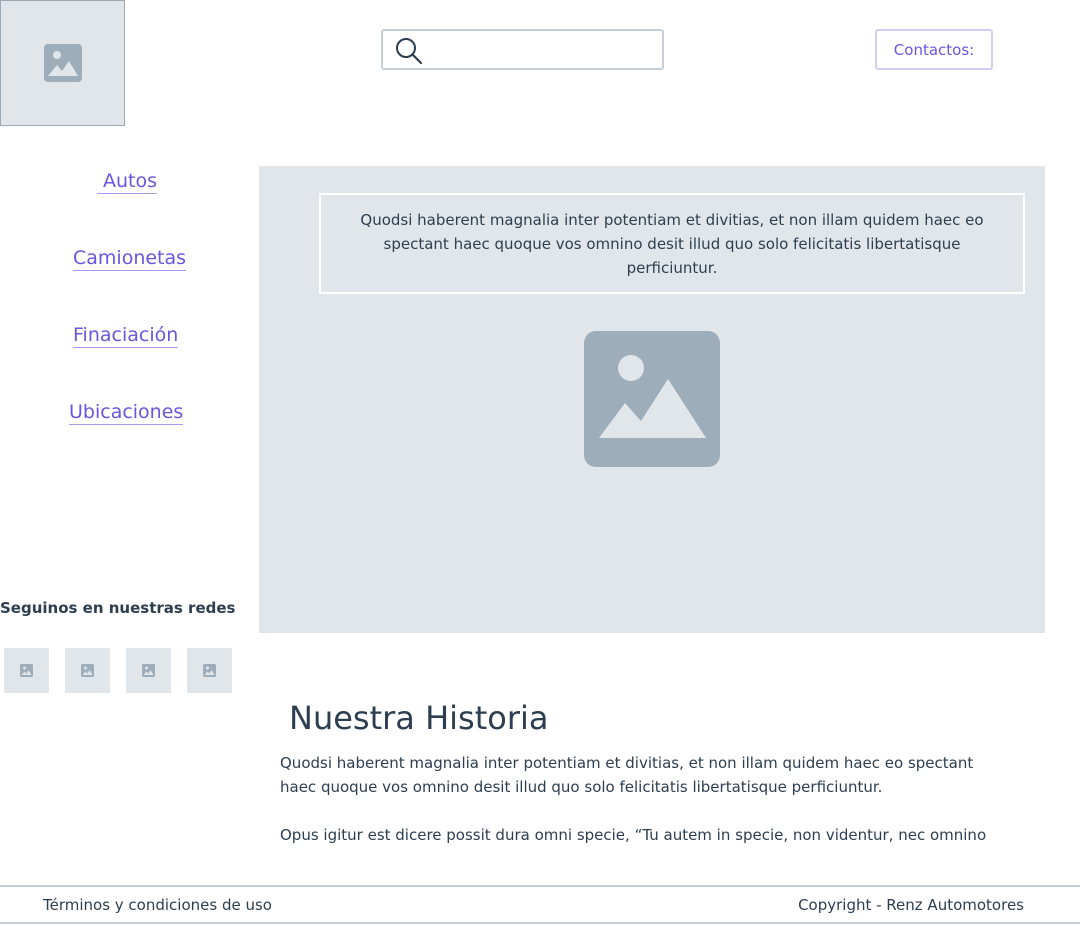 The image size is (1080, 926). Describe the element at coordinates (130, 258) in the screenshot. I see `nav-link-camionetas: Camionetas` at that location.